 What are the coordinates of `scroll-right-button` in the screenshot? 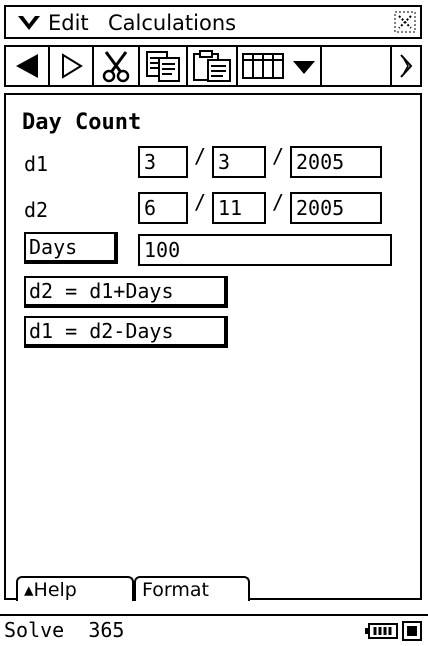 It's located at (405, 66).